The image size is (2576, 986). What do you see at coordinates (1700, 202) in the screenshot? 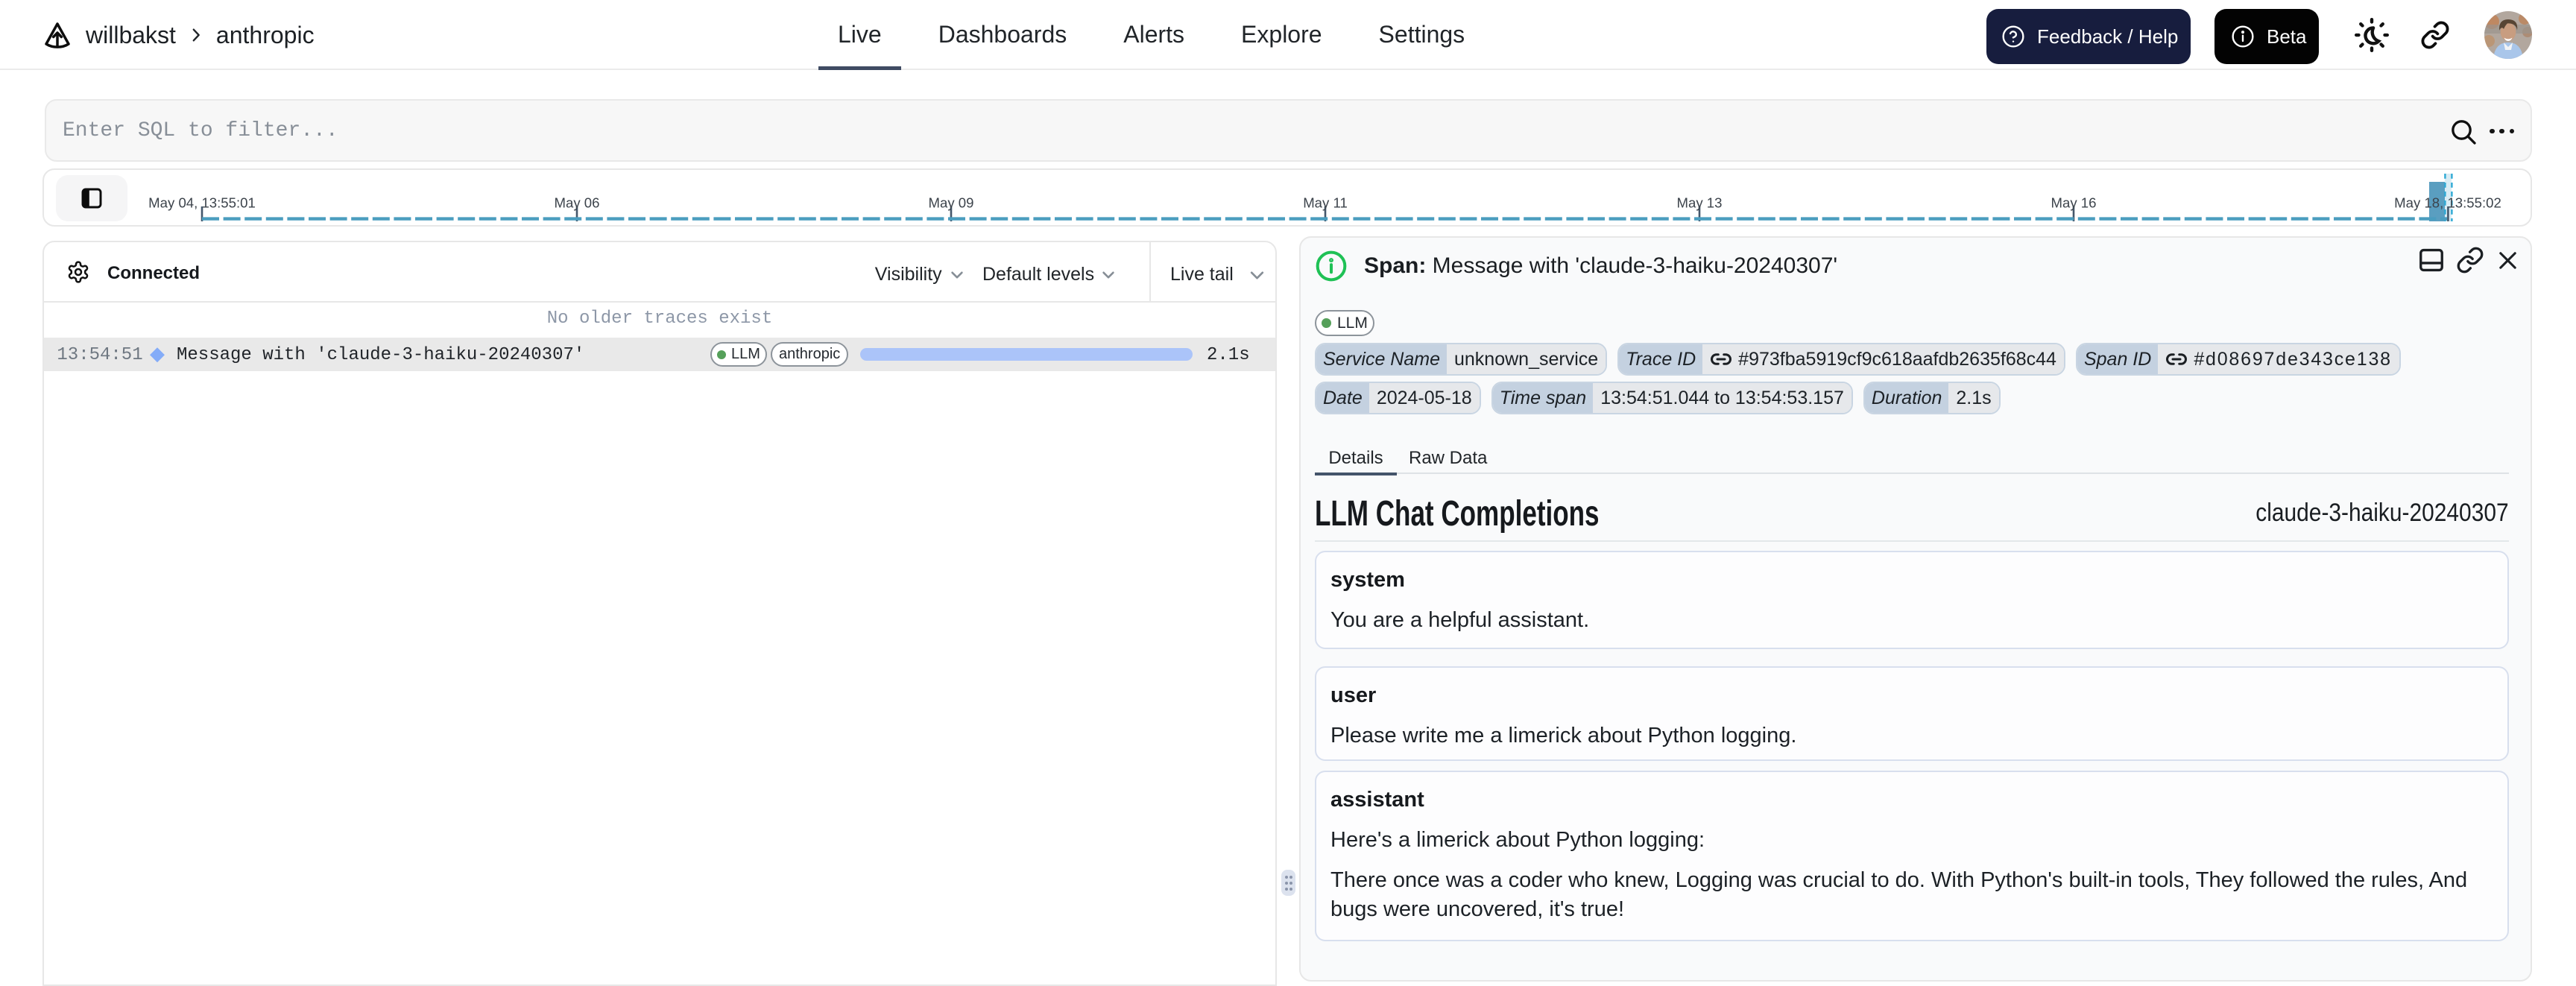
I see `svg-text: May 13` at bounding box center [1700, 202].